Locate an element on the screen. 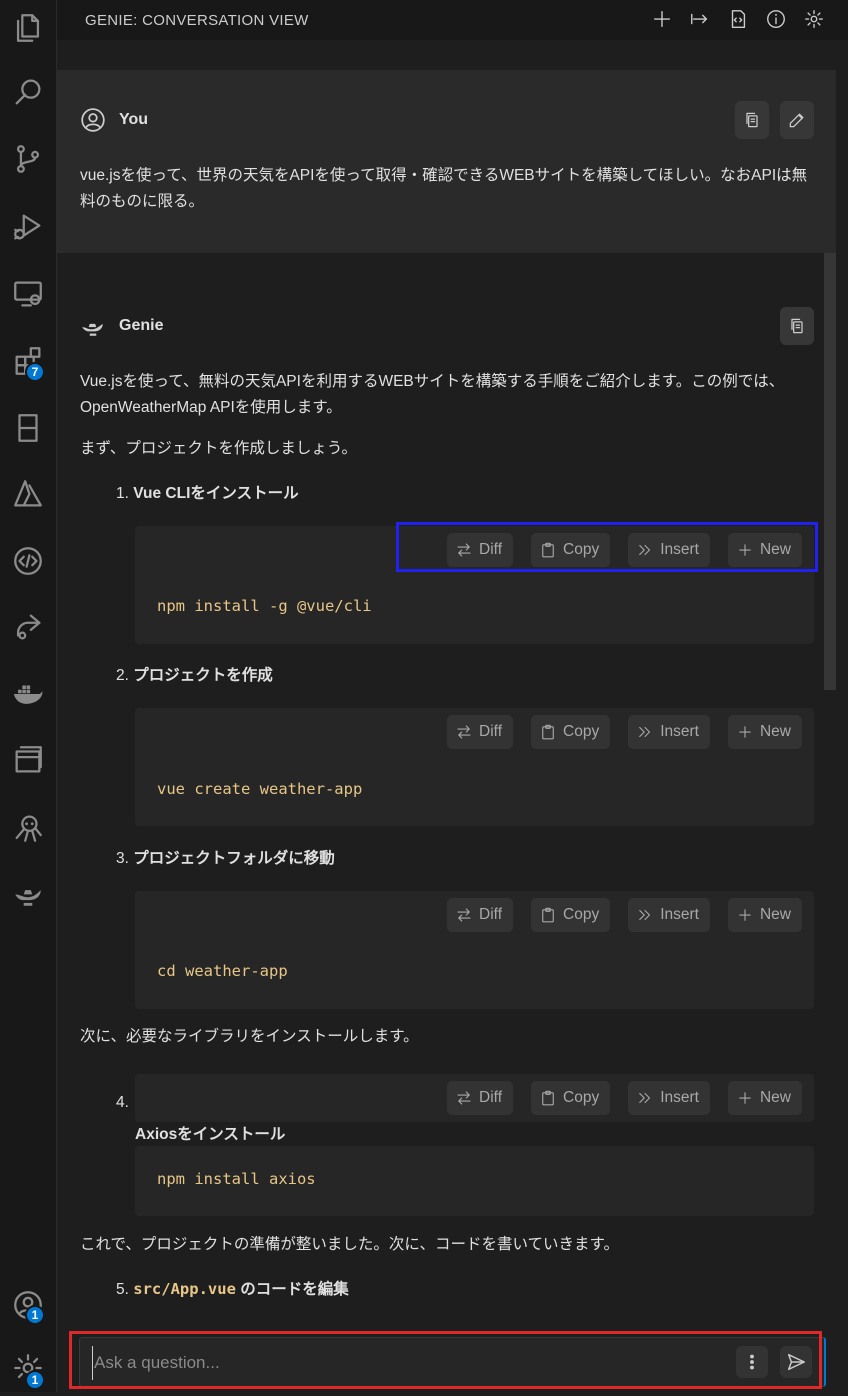 The image size is (848, 1396). search-icon is located at coordinates (28, 92).